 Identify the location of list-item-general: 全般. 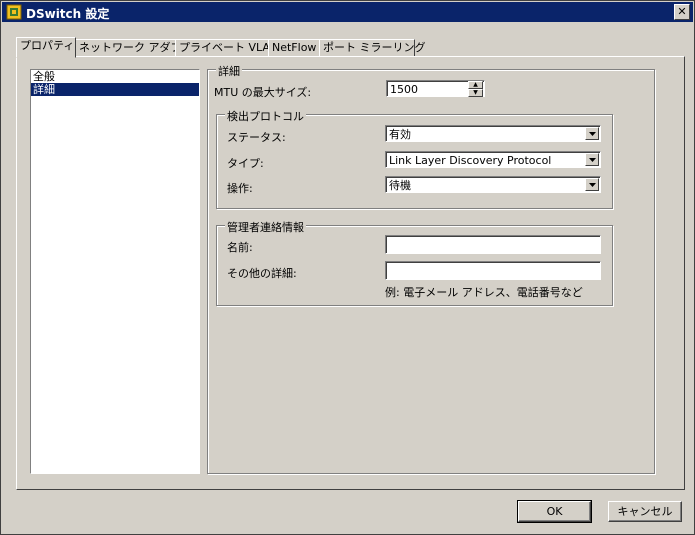
(115, 76).